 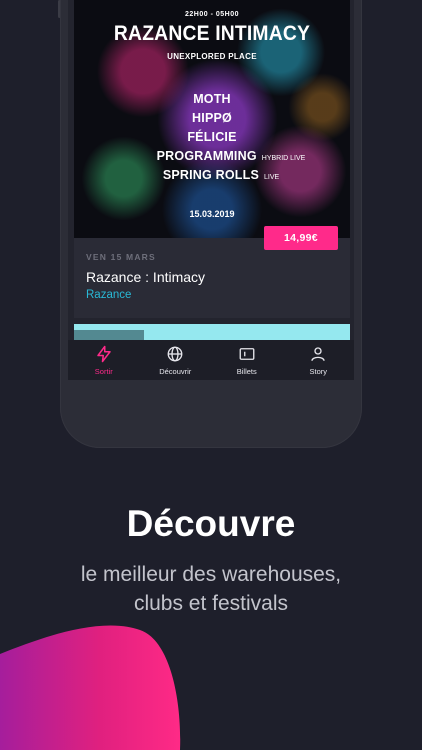 What do you see at coordinates (211, 603) in the screenshot?
I see `marketing-subline-line: clubs et festivals` at bounding box center [211, 603].